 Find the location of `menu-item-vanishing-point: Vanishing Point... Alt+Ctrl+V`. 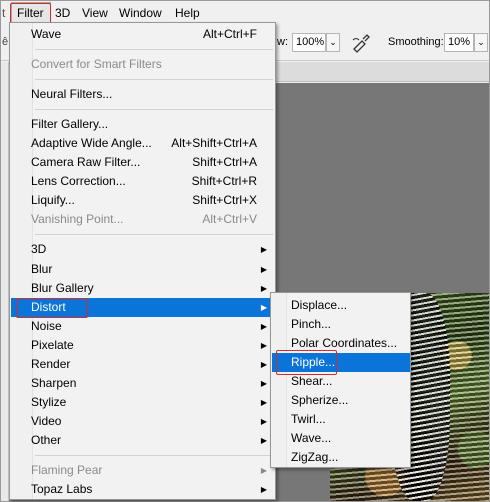

menu-item-vanishing-point: Vanishing Point... Alt+Ctrl+V is located at coordinates (143, 219).